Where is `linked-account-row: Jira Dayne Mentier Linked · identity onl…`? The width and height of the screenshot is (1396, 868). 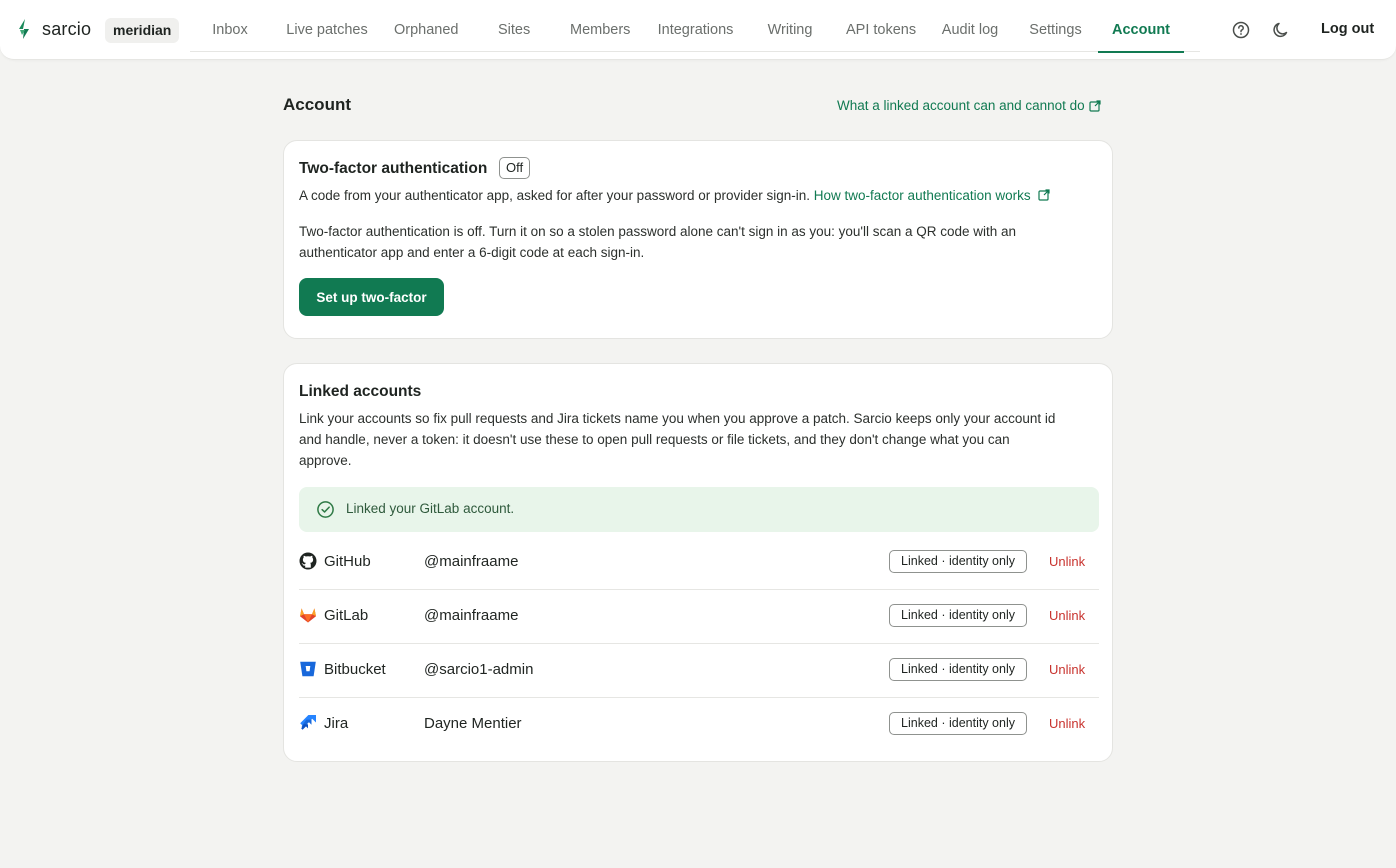 linked-account-row: Jira Dayne Mentier Linked · identity onl… is located at coordinates (699, 725).